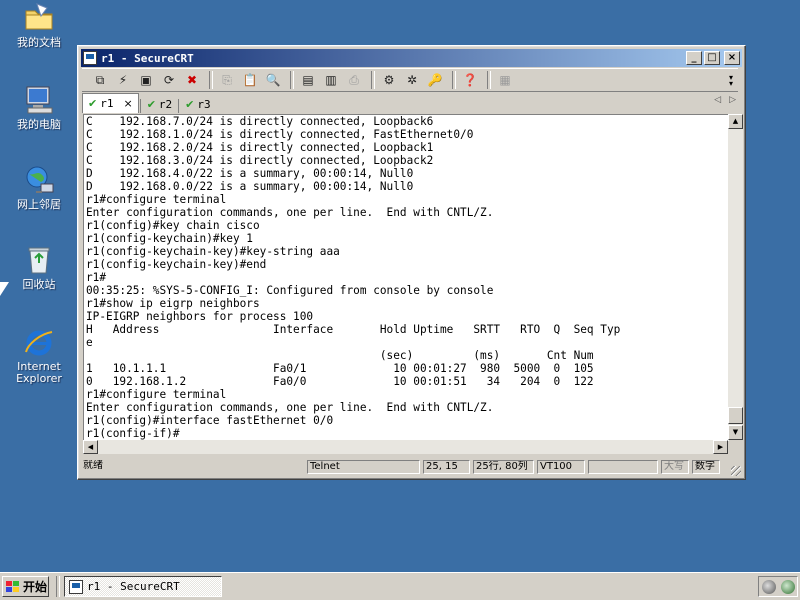  I want to click on tab-prev-icon: ◁, so click(717, 100).